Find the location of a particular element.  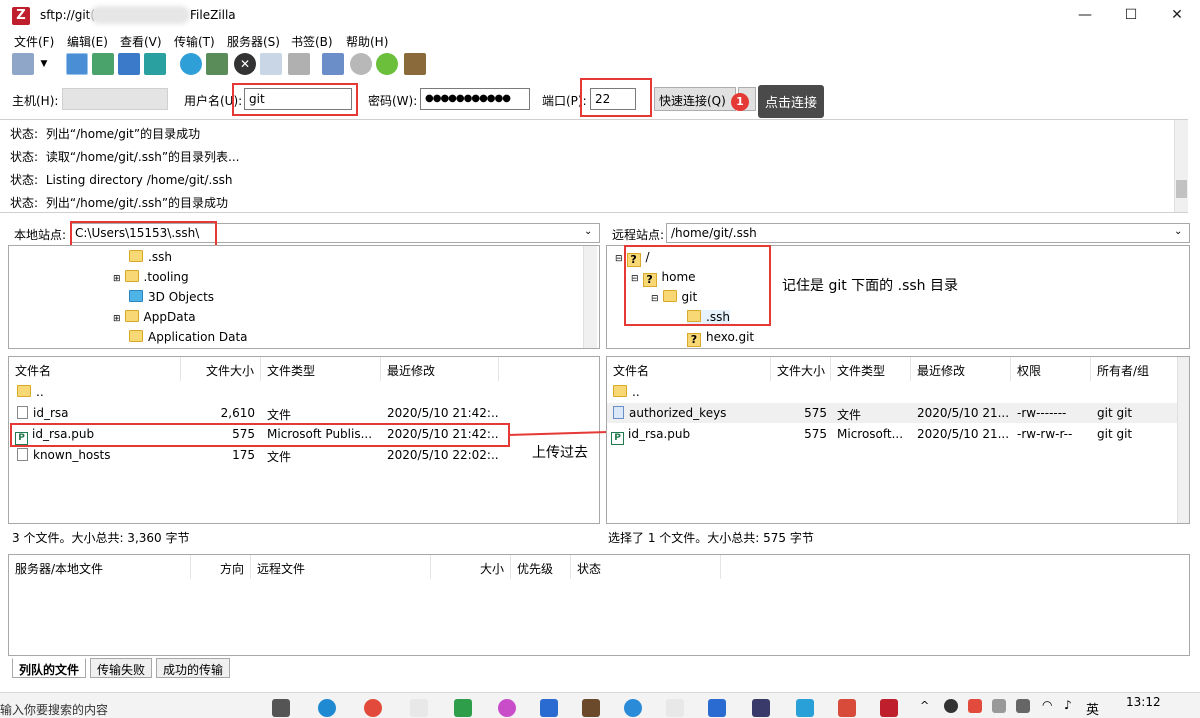

col-permissions: 权限 is located at coordinates (1051, 369).